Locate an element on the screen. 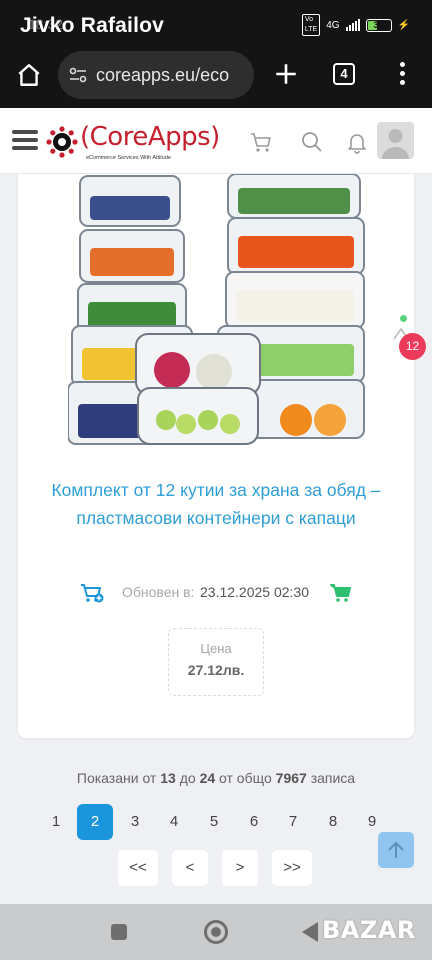 The width and height of the screenshot is (432, 960). cart-check-icon is located at coordinates (342, 593).